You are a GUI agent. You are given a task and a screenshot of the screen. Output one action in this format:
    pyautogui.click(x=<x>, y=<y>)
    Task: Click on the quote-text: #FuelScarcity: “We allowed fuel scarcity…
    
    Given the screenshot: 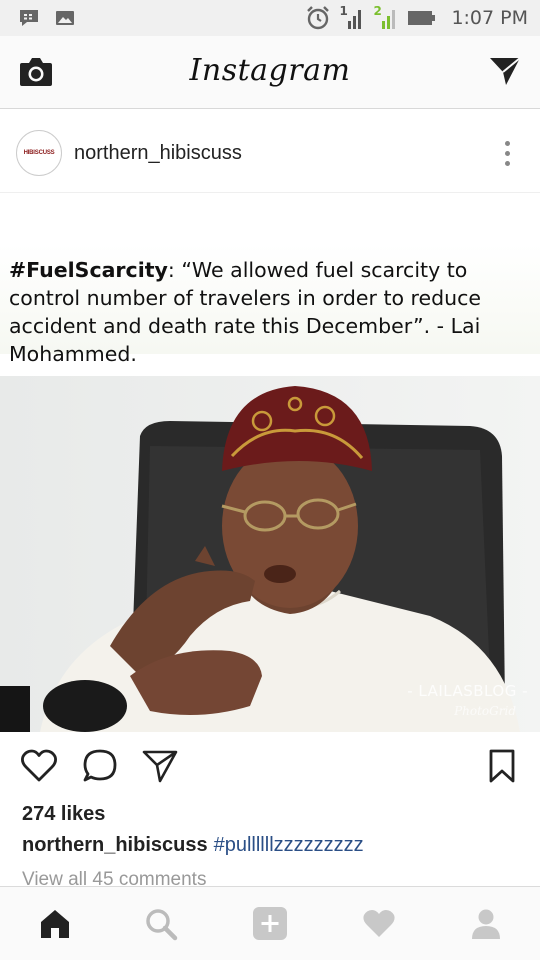 What is the action you would take?
    pyautogui.click(x=270, y=312)
    